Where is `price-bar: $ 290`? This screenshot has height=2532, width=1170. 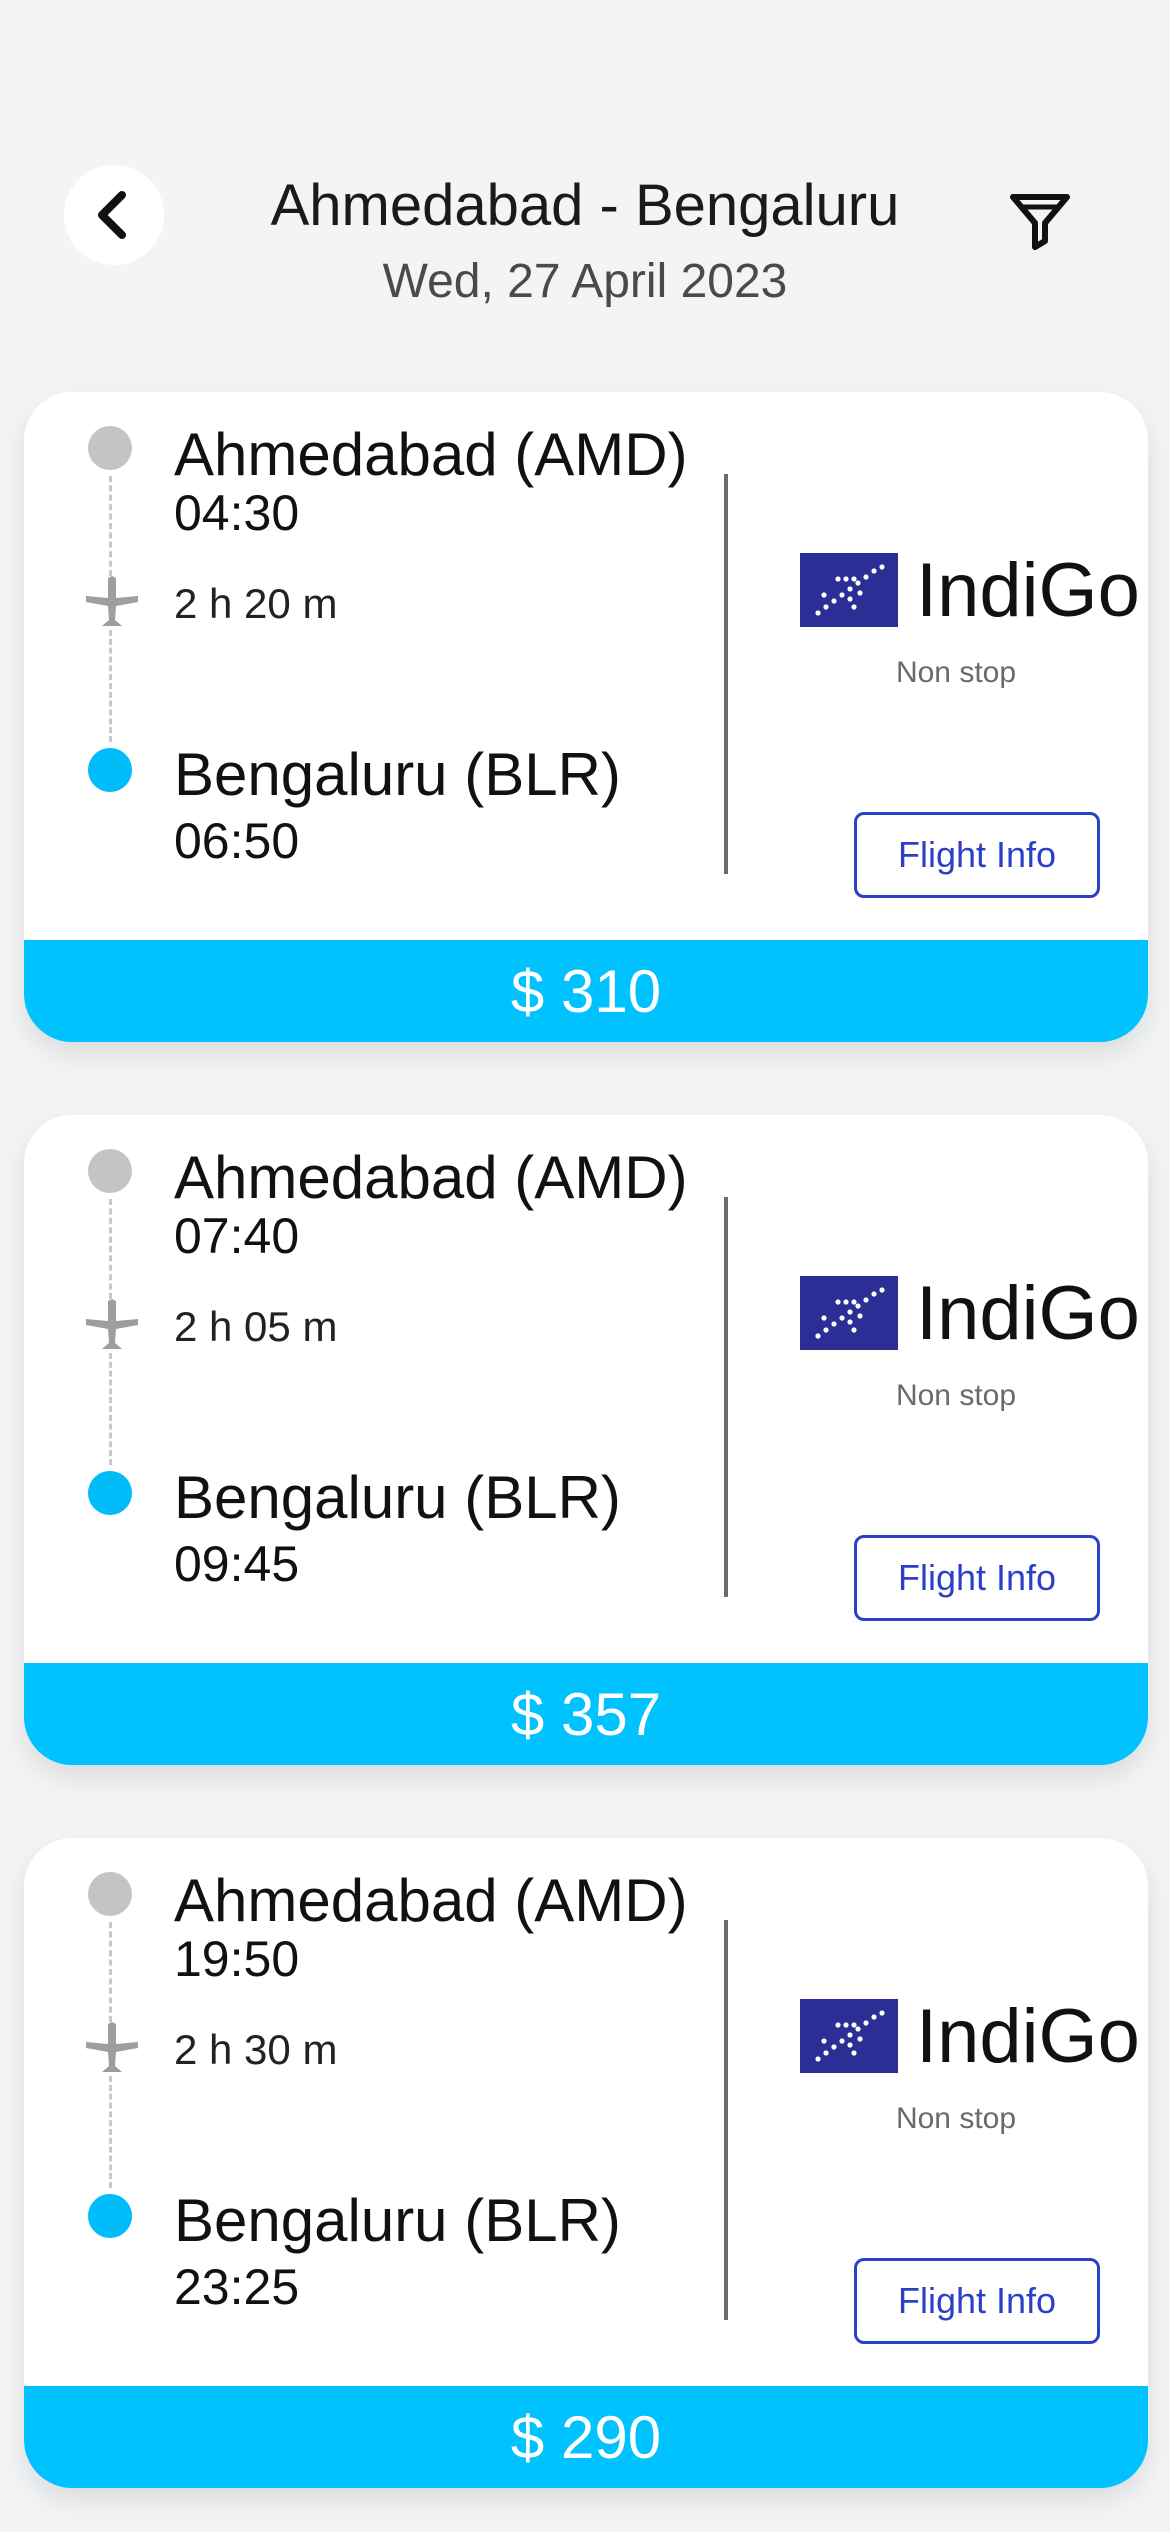
price-bar: $ 290 is located at coordinates (586, 2437).